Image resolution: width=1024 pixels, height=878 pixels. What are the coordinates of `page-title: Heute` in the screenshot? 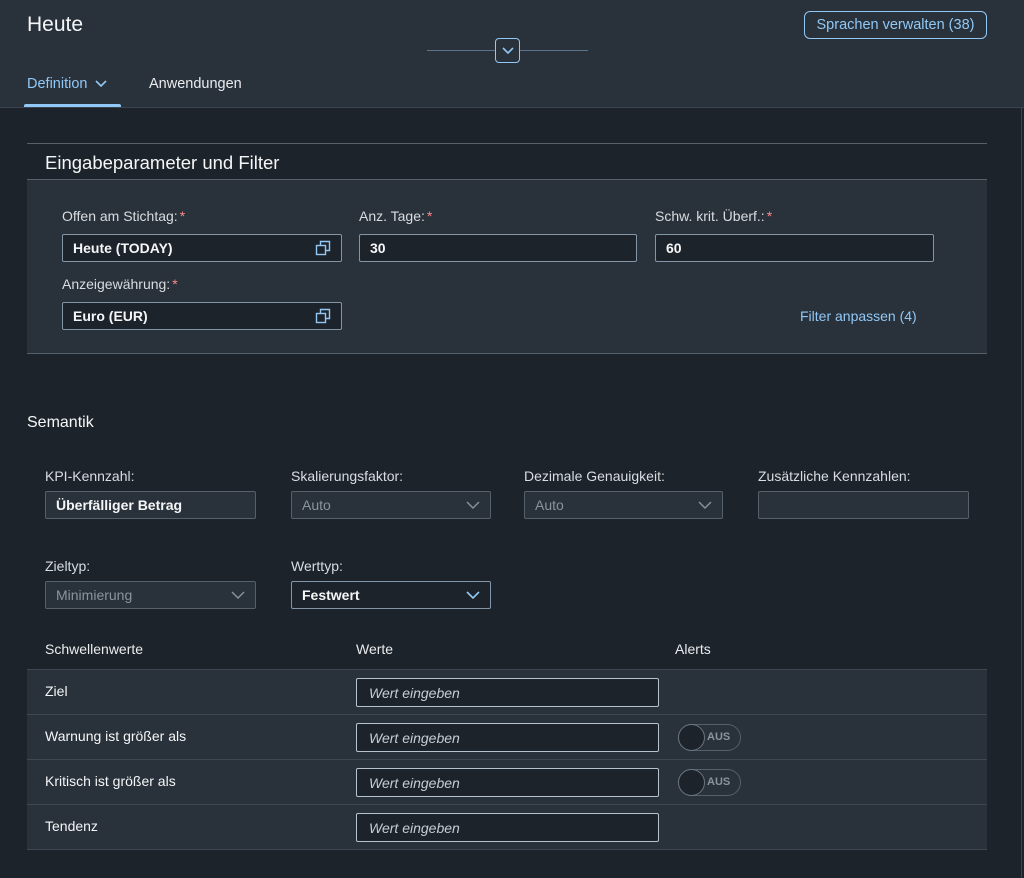 It's located at (55, 24).